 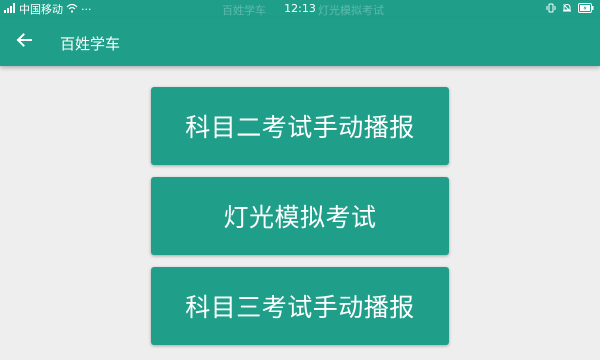 I want to click on back-button, so click(x=24, y=42).